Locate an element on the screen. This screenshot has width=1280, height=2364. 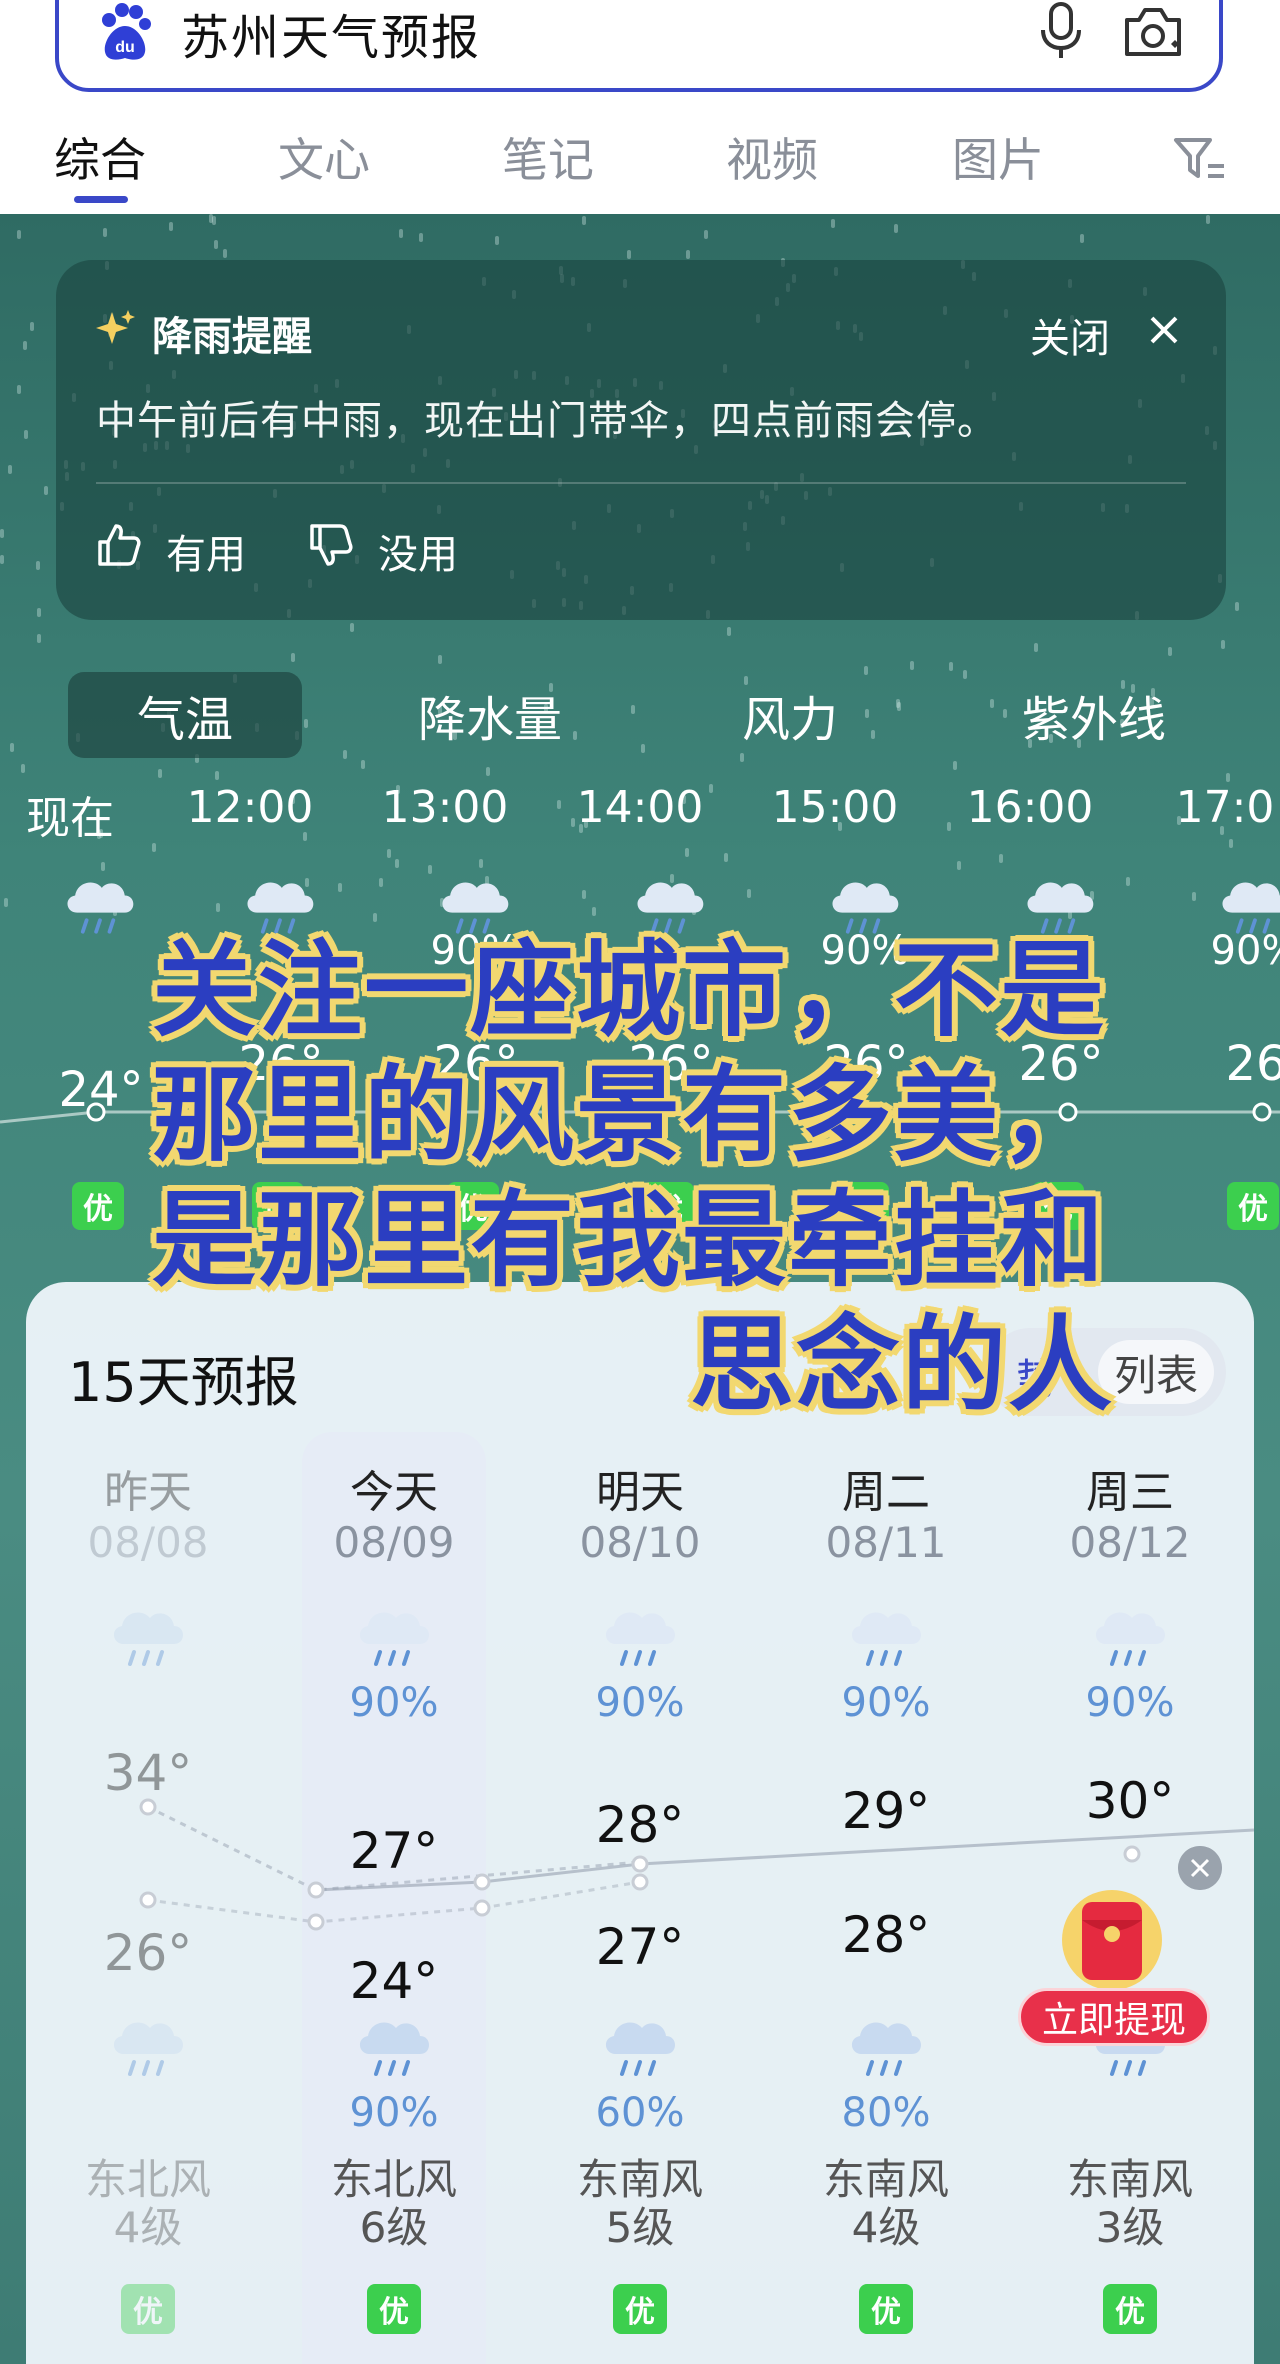
day-low-temperature: 28° is located at coordinates (886, 1935).